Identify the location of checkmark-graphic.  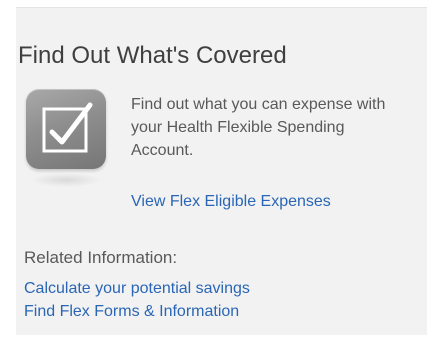
(67, 127).